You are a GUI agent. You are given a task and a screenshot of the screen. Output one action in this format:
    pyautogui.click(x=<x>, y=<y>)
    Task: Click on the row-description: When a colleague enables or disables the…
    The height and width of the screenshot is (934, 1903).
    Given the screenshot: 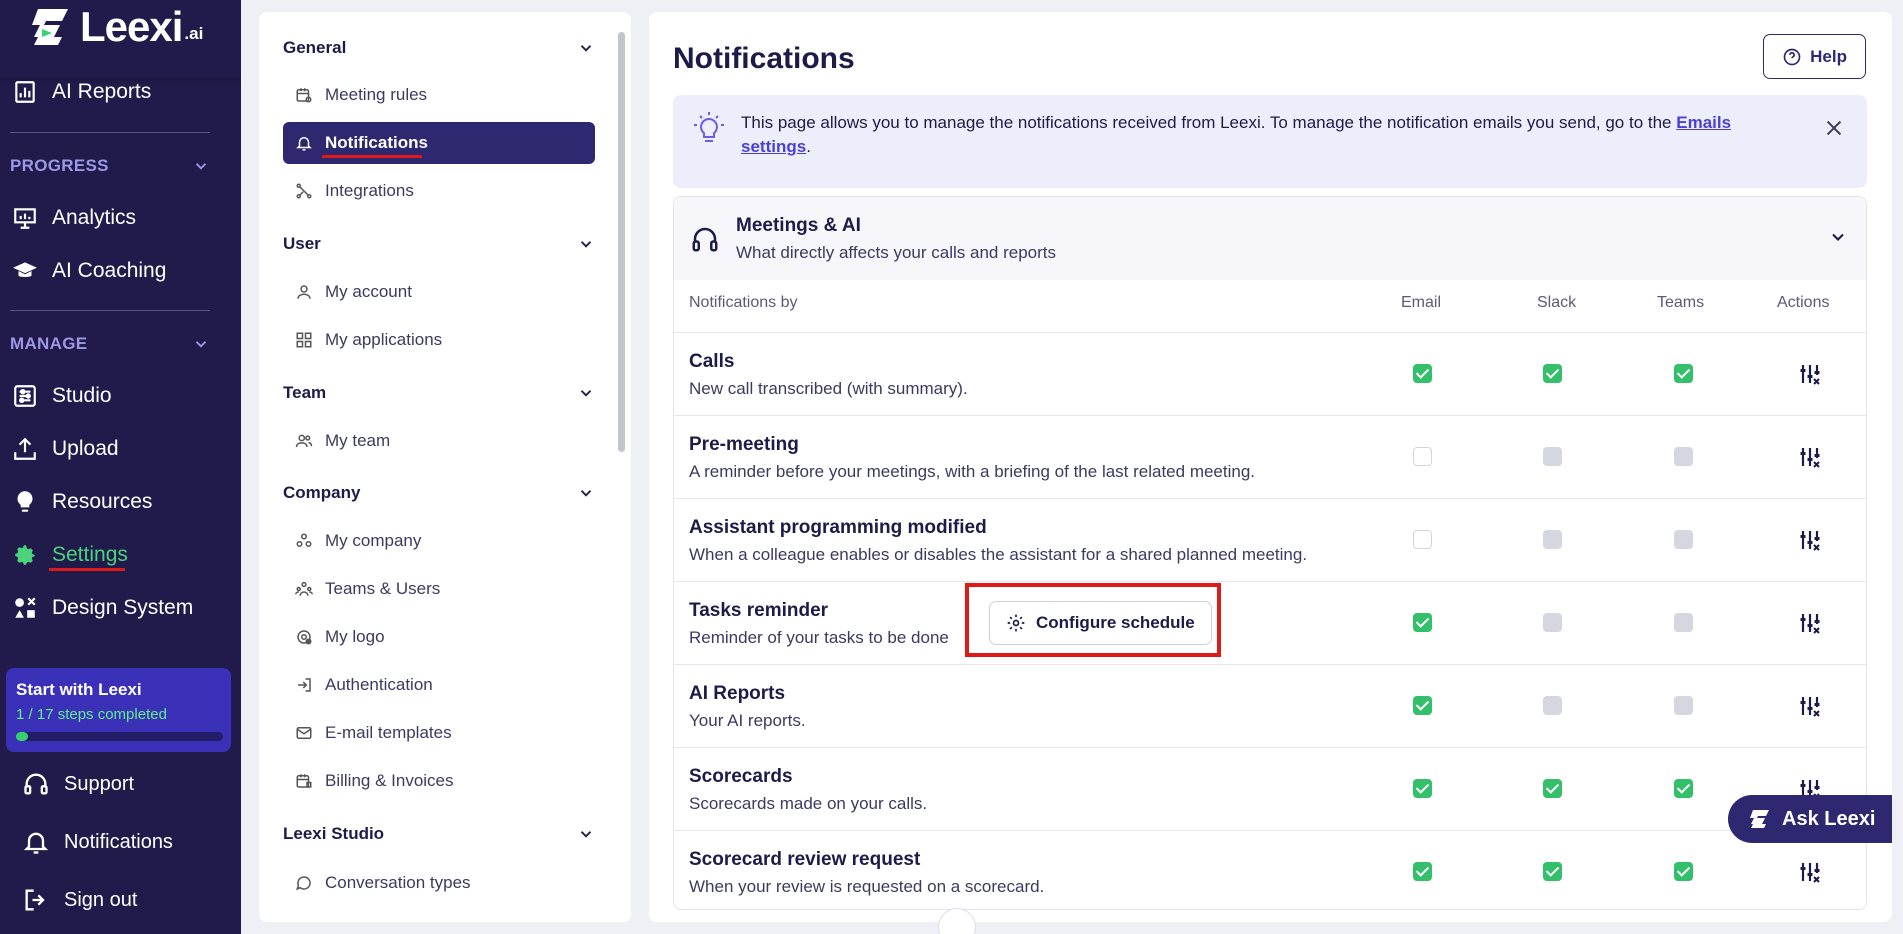 What is the action you would take?
    pyautogui.click(x=998, y=554)
    